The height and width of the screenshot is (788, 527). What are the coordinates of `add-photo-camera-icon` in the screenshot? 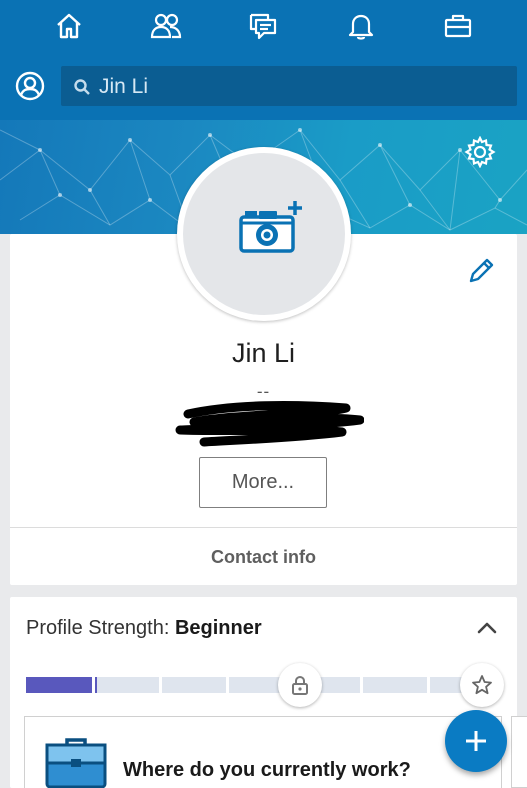 It's located at (270, 229).